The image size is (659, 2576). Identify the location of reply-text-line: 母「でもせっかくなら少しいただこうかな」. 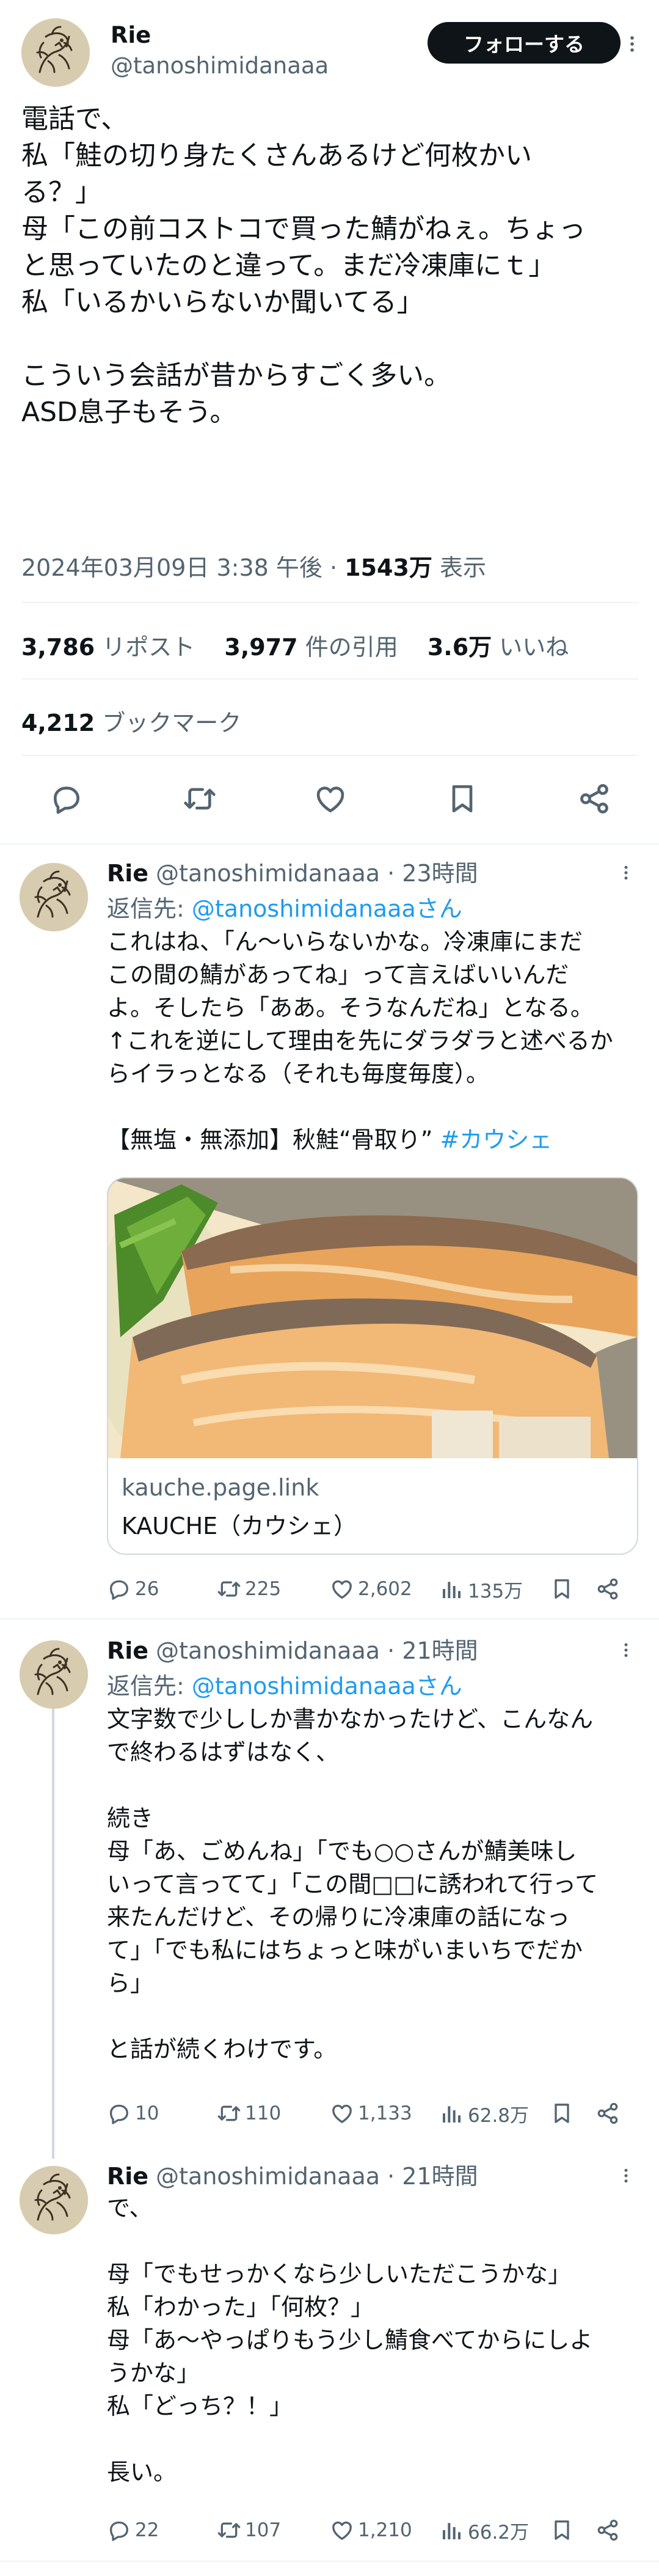
(339, 2274).